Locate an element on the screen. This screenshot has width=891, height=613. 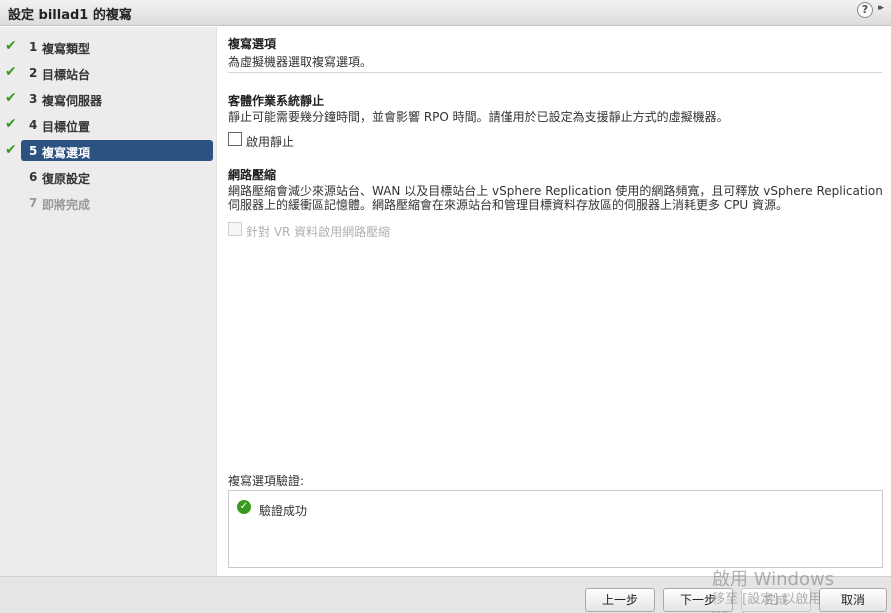
wizard-step-1: ✔ 1 複寫類型 is located at coordinates (108, 46).